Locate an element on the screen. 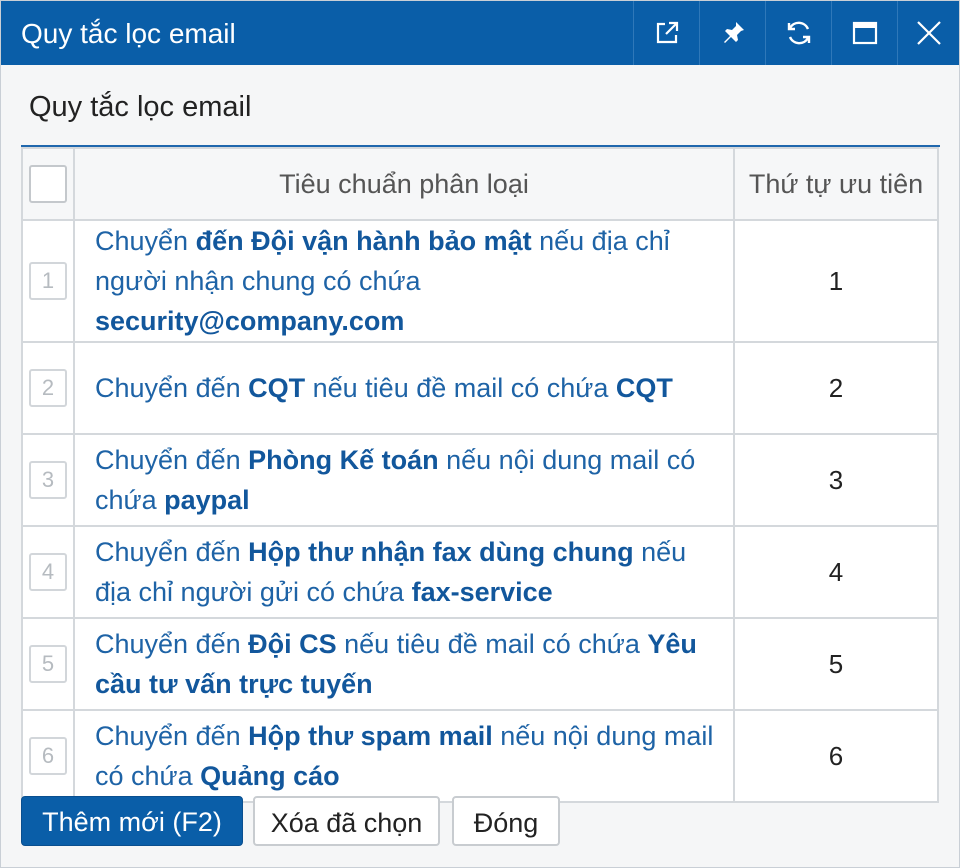 The image size is (960, 868). priority-cell: 1 is located at coordinates (836, 281).